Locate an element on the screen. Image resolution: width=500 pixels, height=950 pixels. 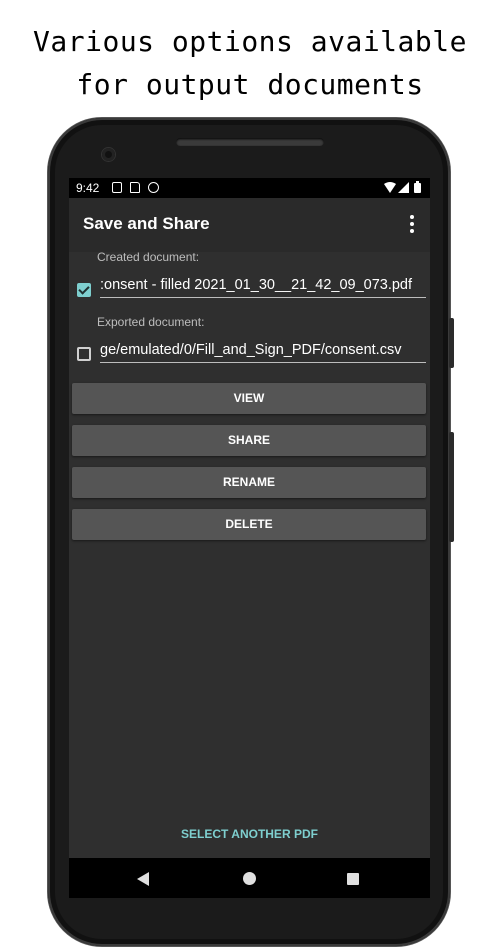
share-button: SHARE is located at coordinates (249, 440).